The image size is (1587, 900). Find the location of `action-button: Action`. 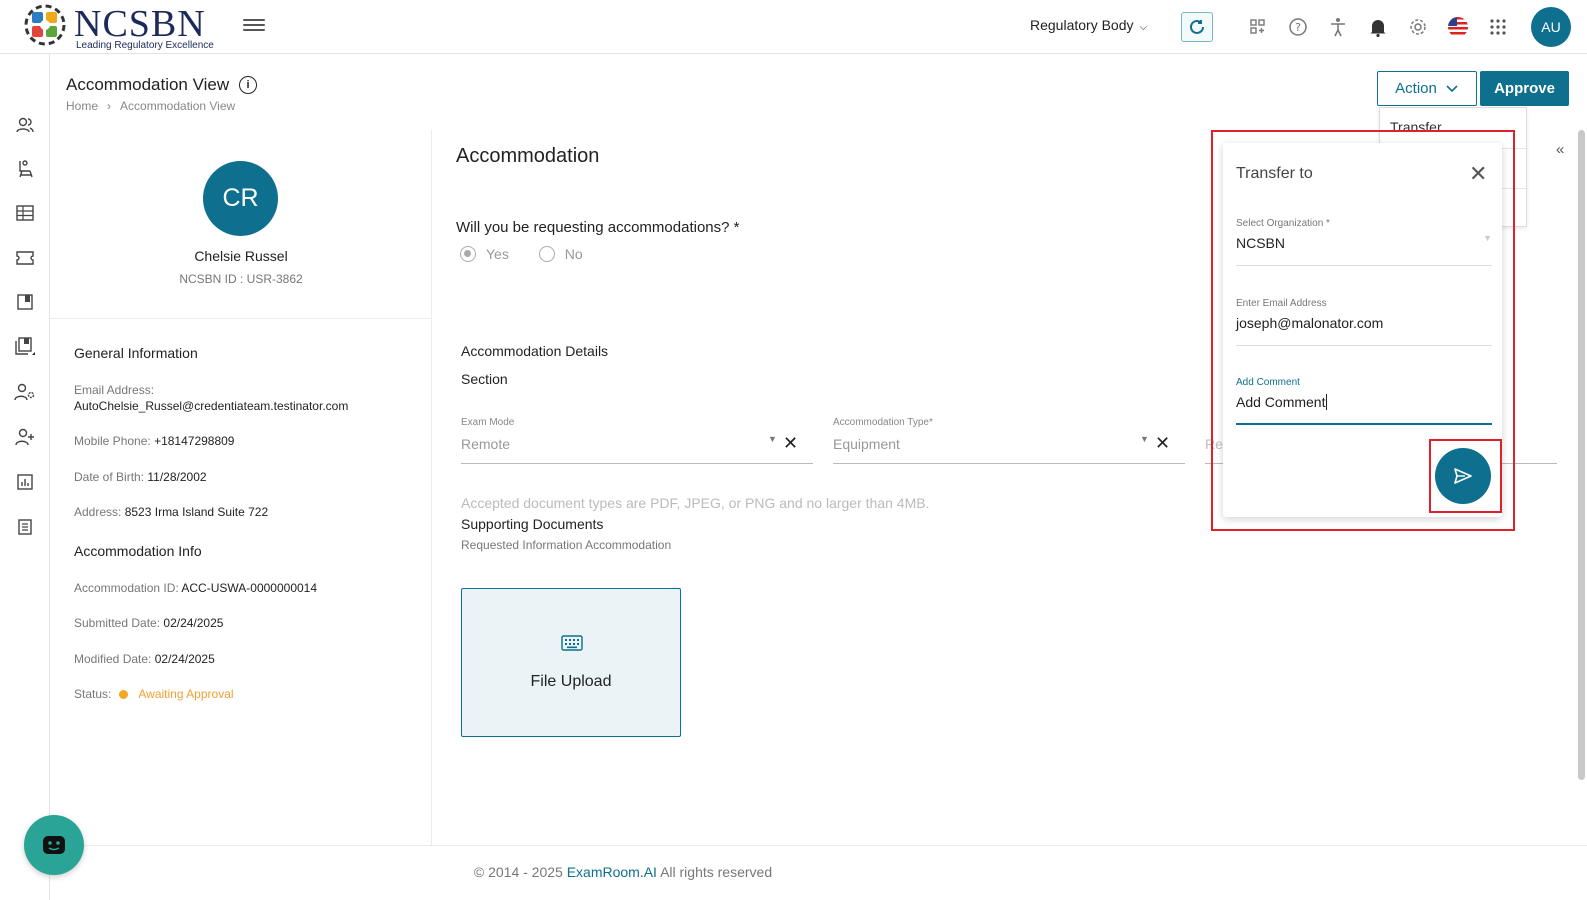

action-button: Action is located at coordinates (1427, 88).